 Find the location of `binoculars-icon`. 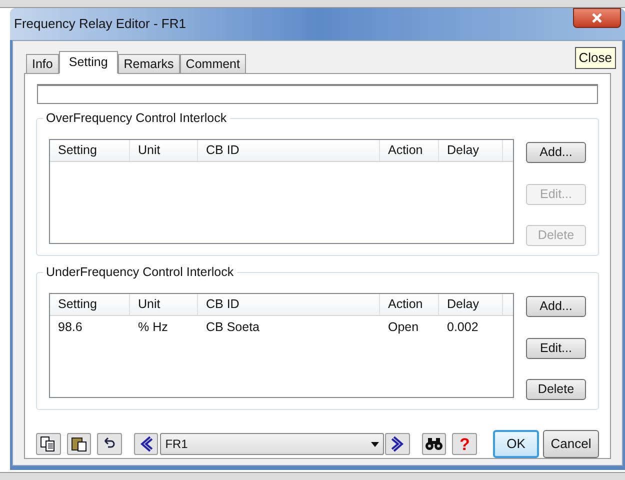

binoculars-icon is located at coordinates (434, 444).